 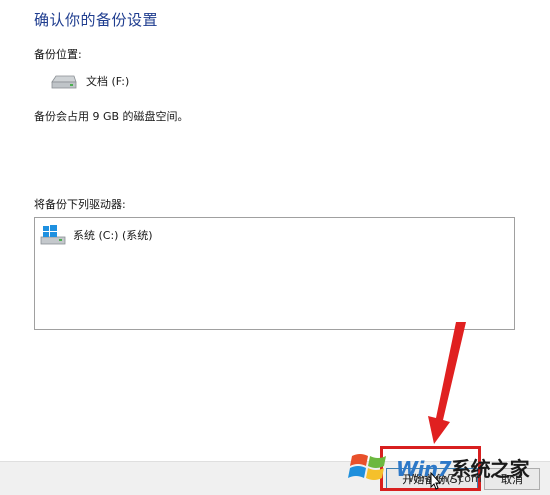 What do you see at coordinates (108, 81) in the screenshot?
I see `backup-drive-label: 文档 (F:)` at bounding box center [108, 81].